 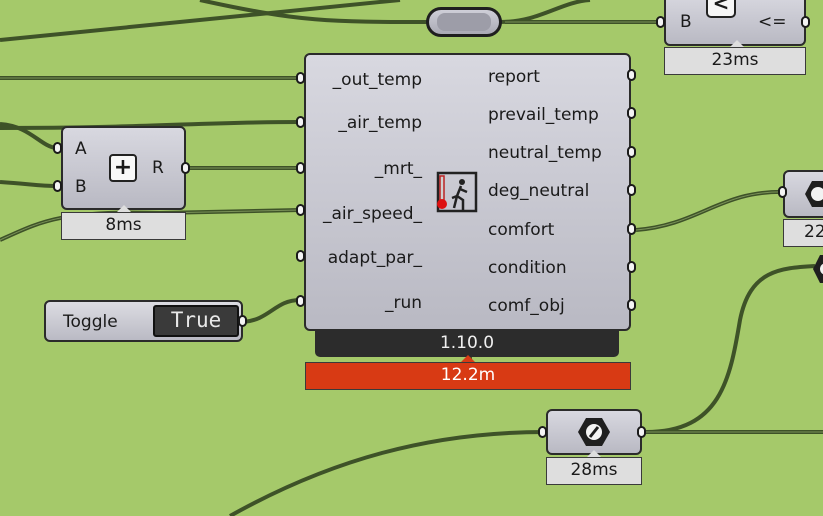 What do you see at coordinates (300, 122) in the screenshot?
I see `input-port-air-temp` at bounding box center [300, 122].